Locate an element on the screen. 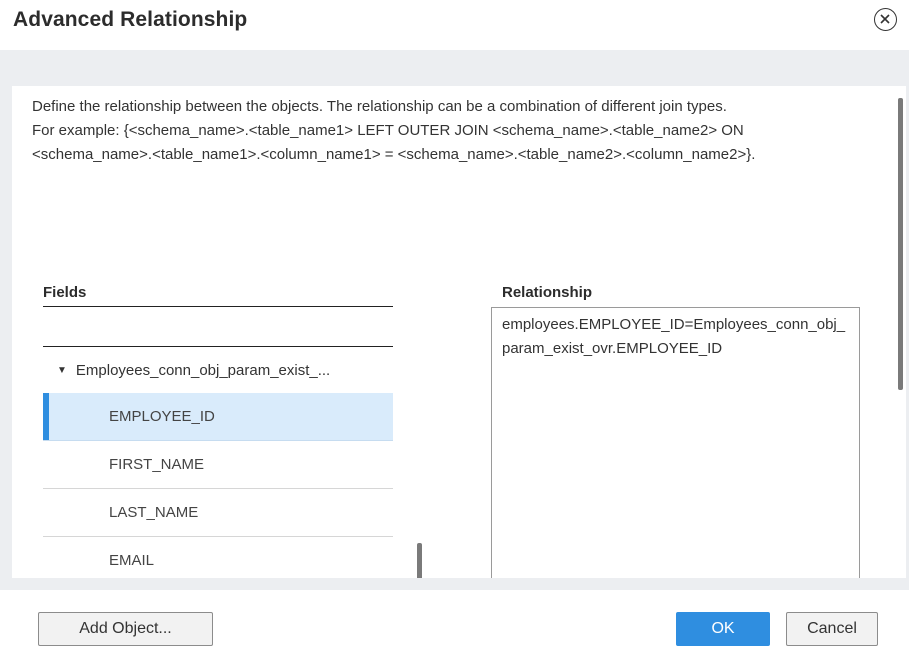 This screenshot has height=656, width=909. field-label: EMPLOYEE_ID is located at coordinates (162, 416).